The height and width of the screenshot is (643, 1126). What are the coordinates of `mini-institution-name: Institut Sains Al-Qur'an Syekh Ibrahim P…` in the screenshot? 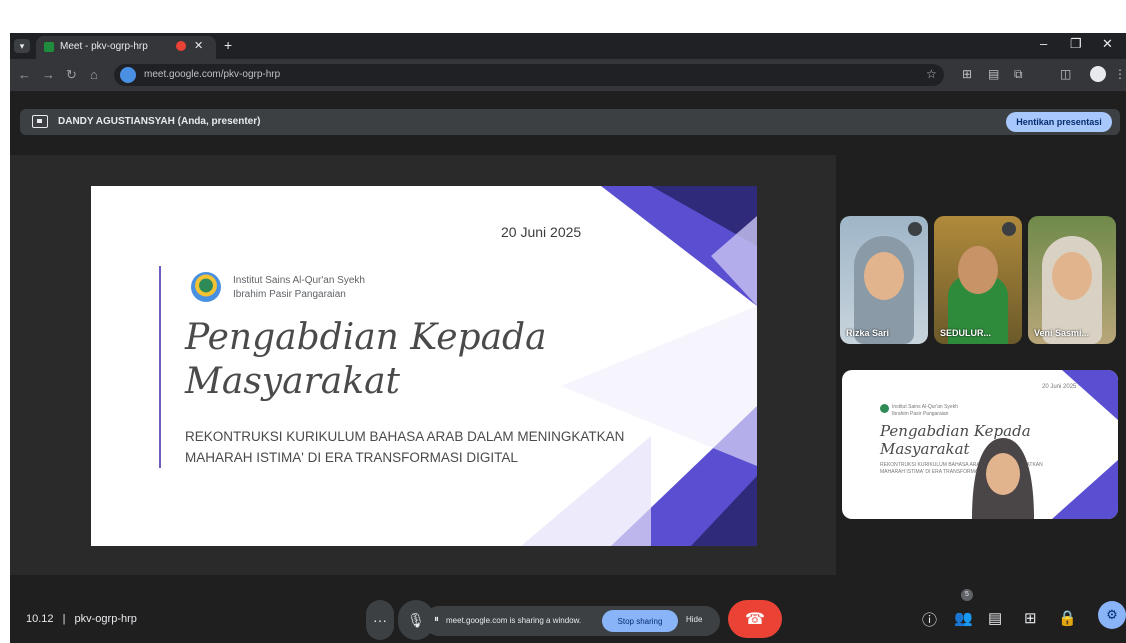 It's located at (925, 411).